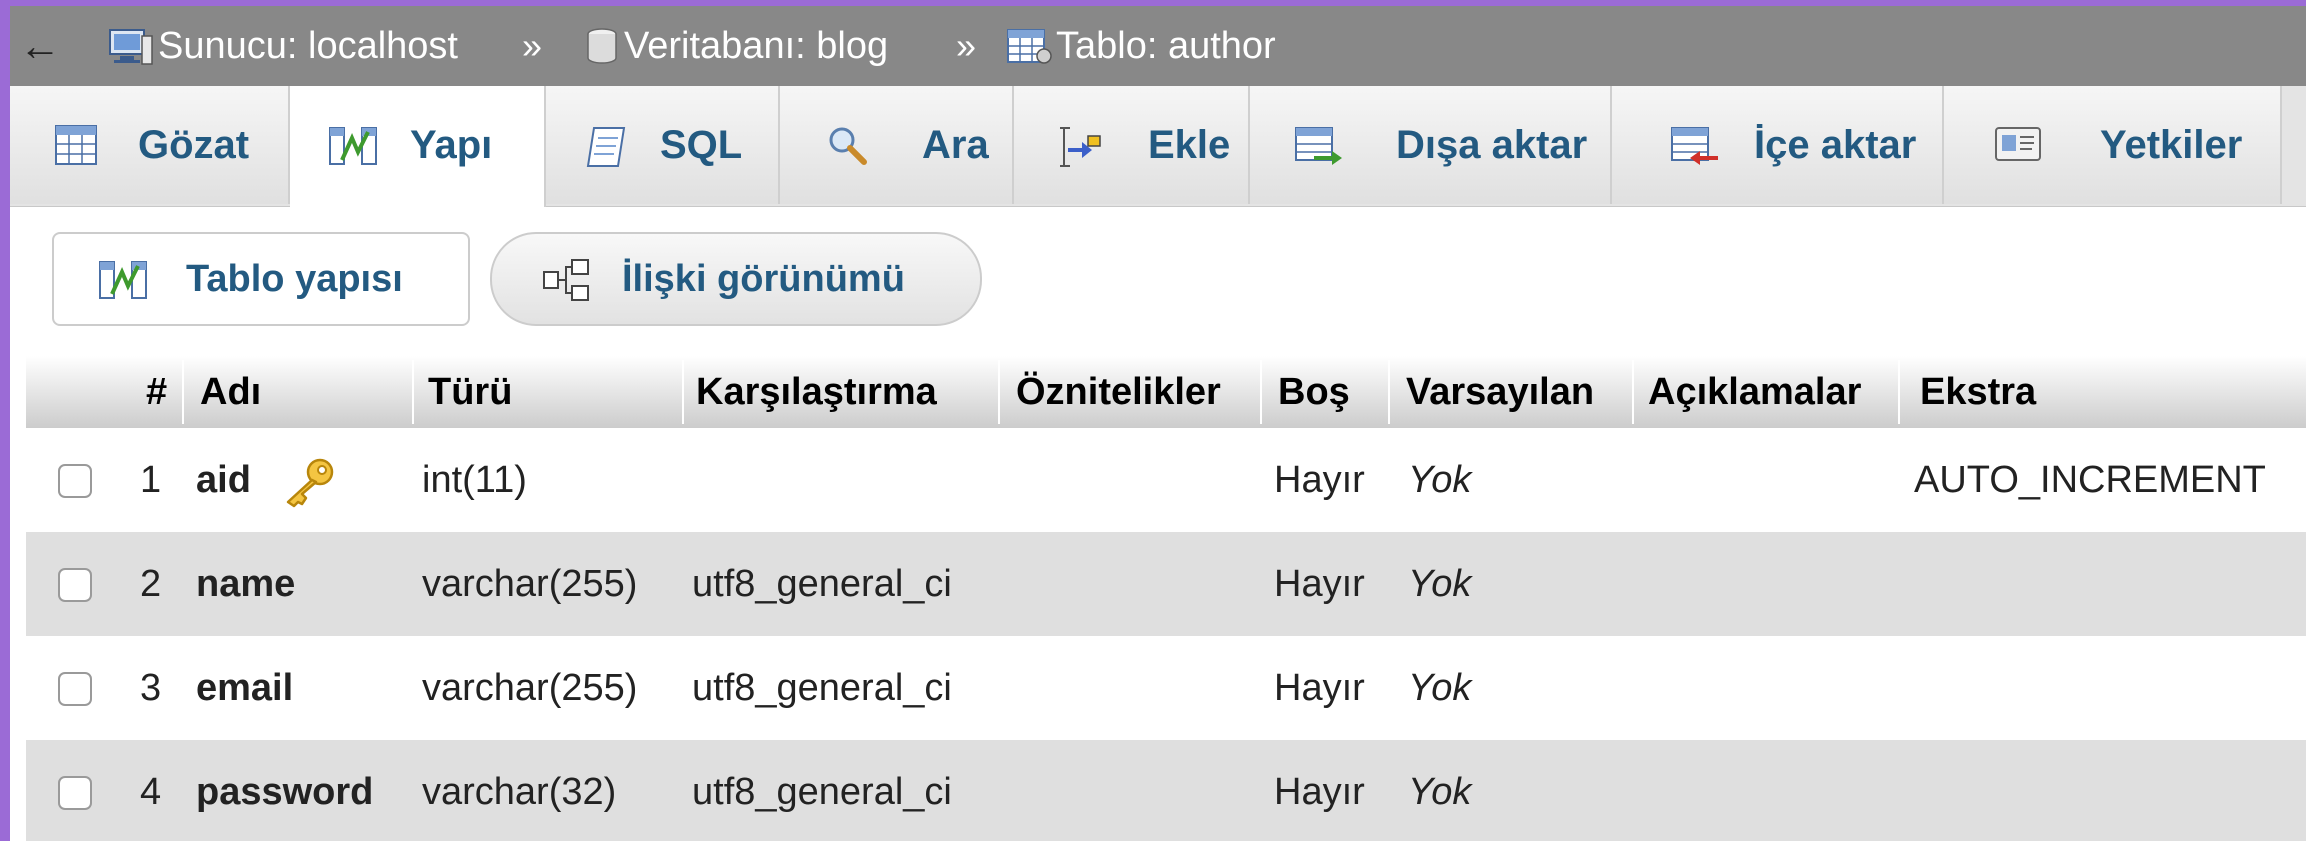 Image resolution: width=2306 pixels, height=841 pixels. What do you see at coordinates (756, 45) in the screenshot?
I see `breadcrumb-database-label: Veritabanı: blog` at bounding box center [756, 45].